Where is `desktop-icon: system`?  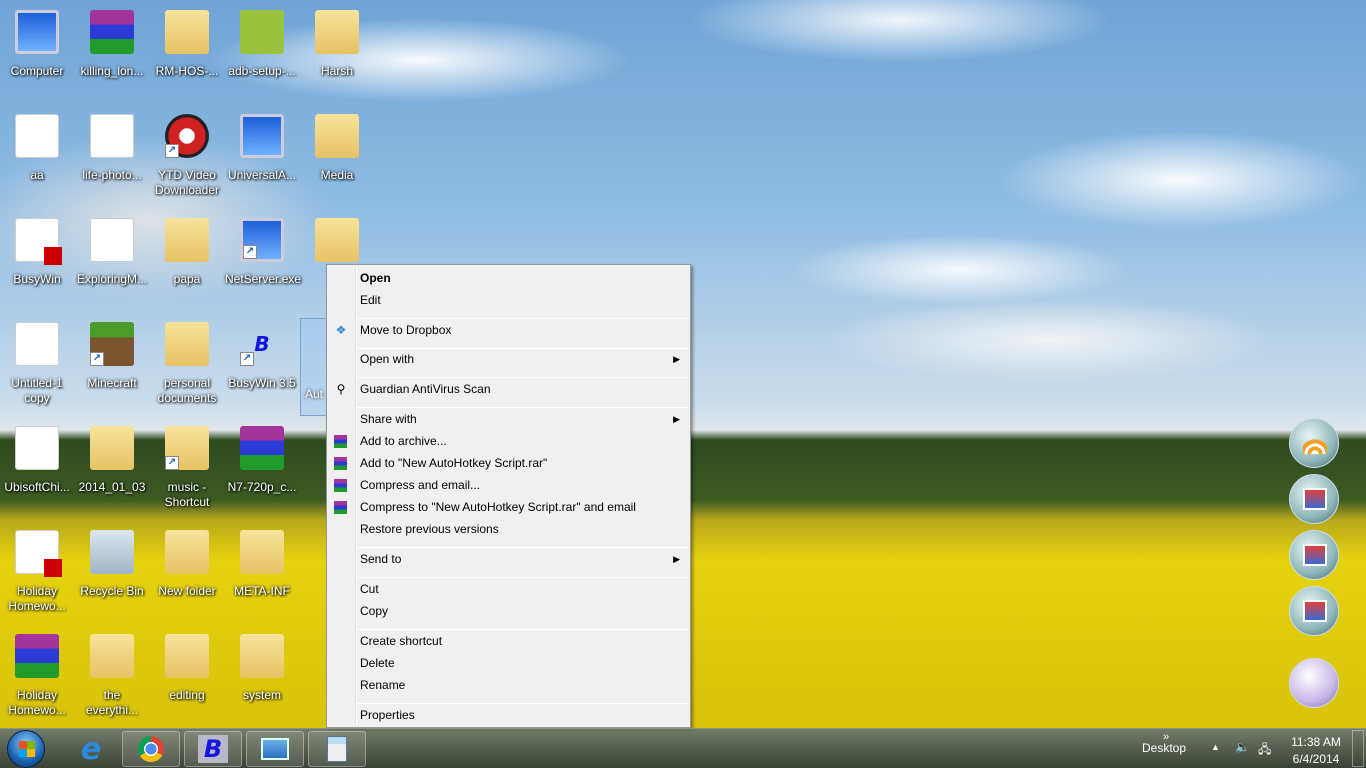
desktop-icon: system is located at coordinates (262, 668).